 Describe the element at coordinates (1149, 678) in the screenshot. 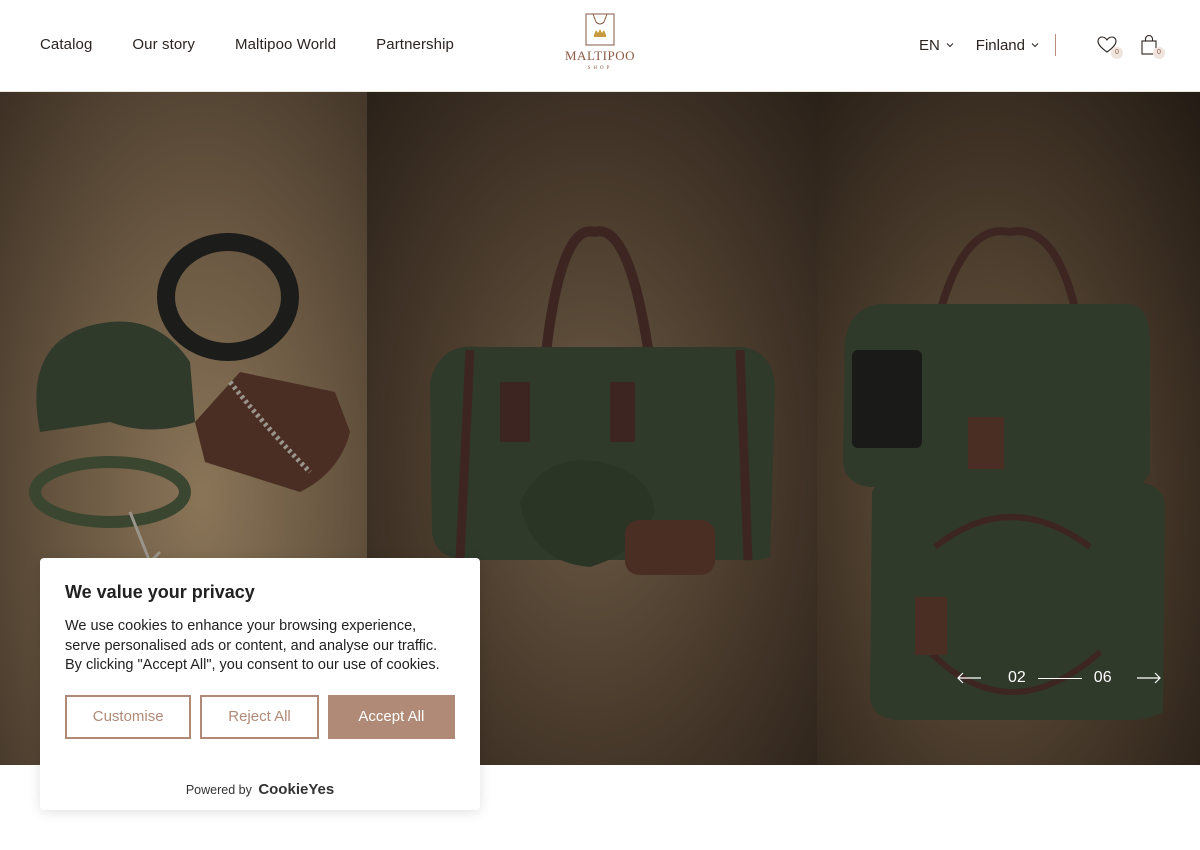

I see `arrow-right-icon` at that location.